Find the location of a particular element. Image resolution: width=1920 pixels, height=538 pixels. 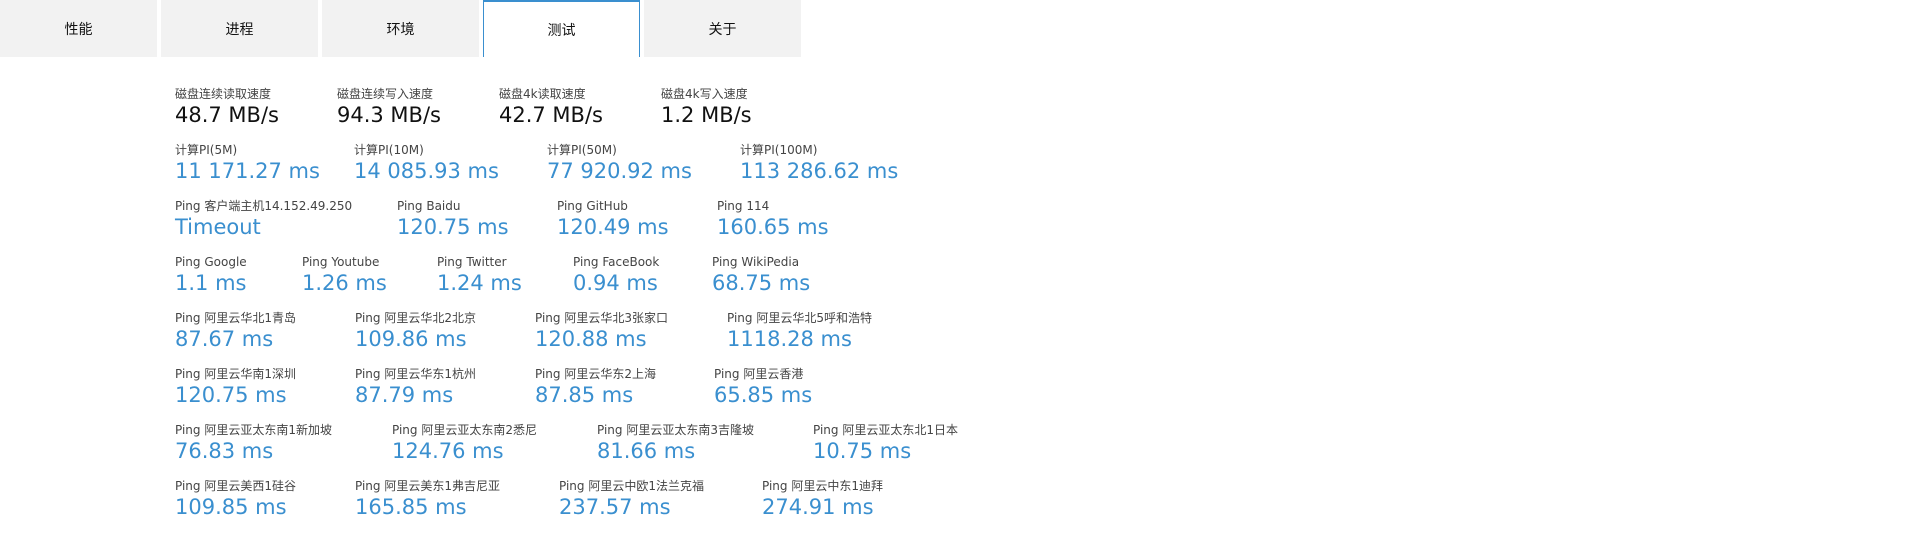

metric-value: 87.85 ms is located at coordinates (584, 395).